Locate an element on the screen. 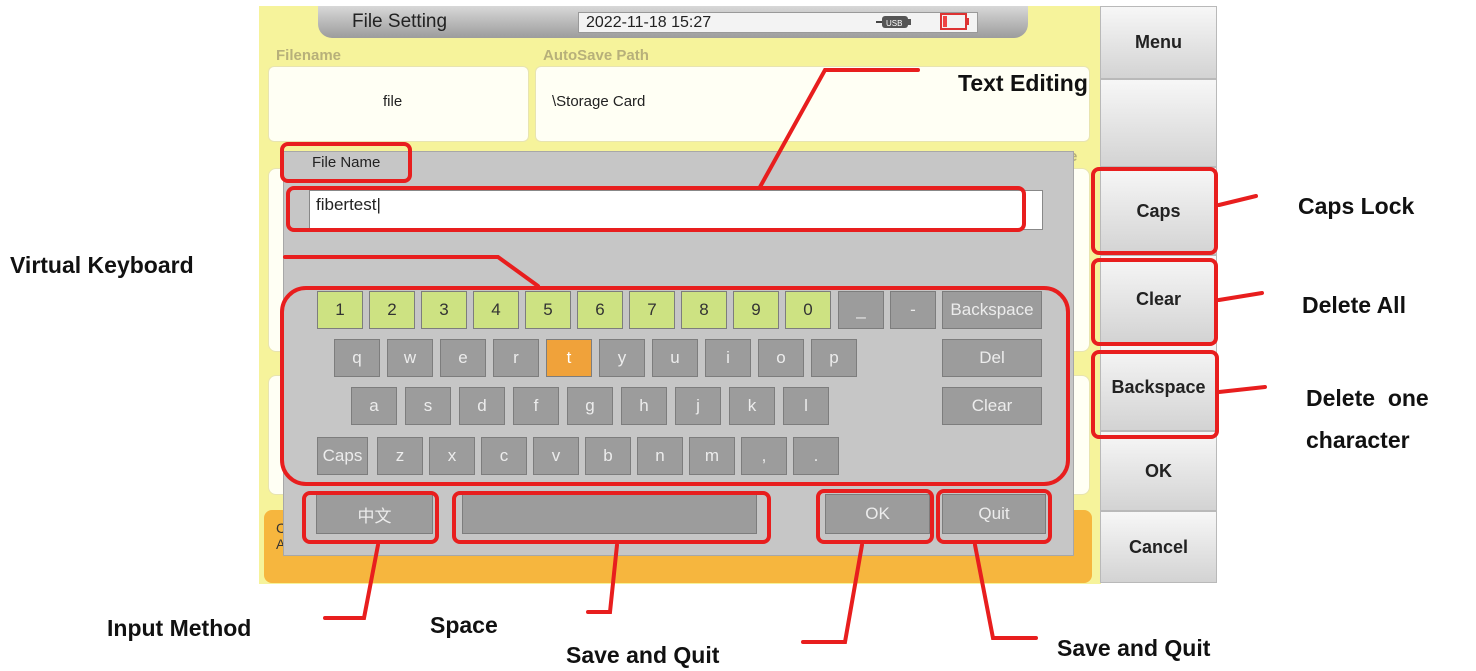 The image size is (1476, 671). label-caps-lock: Caps Lock is located at coordinates (1356, 206).